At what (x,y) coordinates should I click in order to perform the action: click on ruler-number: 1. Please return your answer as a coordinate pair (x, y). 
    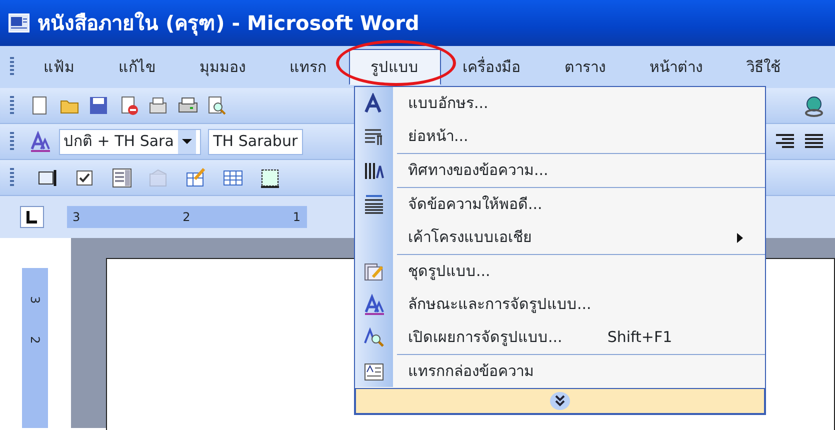
    Looking at the image, I should click on (296, 217).